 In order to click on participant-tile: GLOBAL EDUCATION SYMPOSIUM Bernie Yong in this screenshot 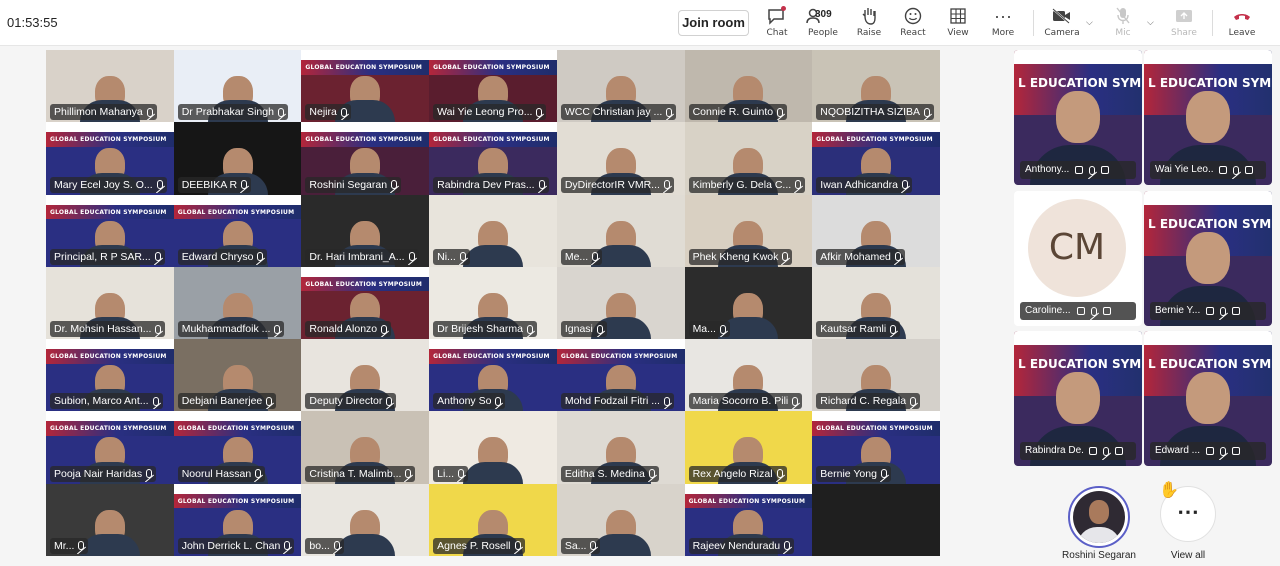, I will do `click(876, 447)`.